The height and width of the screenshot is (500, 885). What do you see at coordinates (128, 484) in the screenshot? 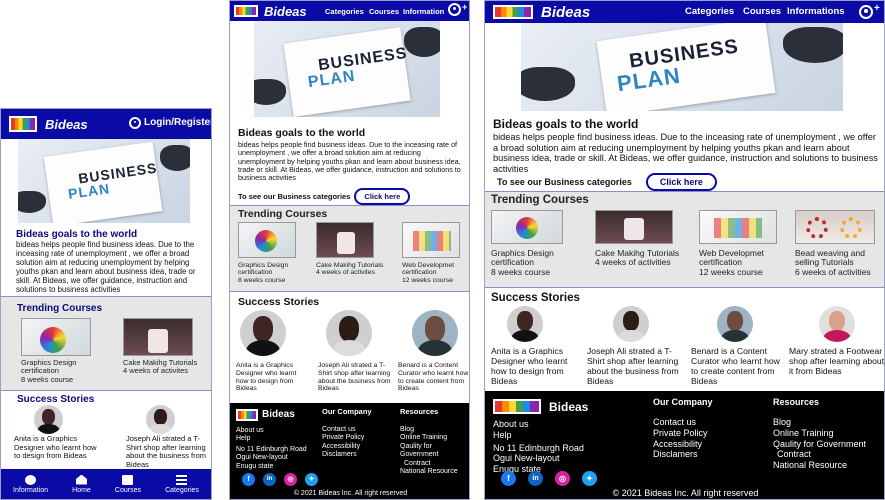
I see `bottom-nav-courses: Courses` at bounding box center [128, 484].